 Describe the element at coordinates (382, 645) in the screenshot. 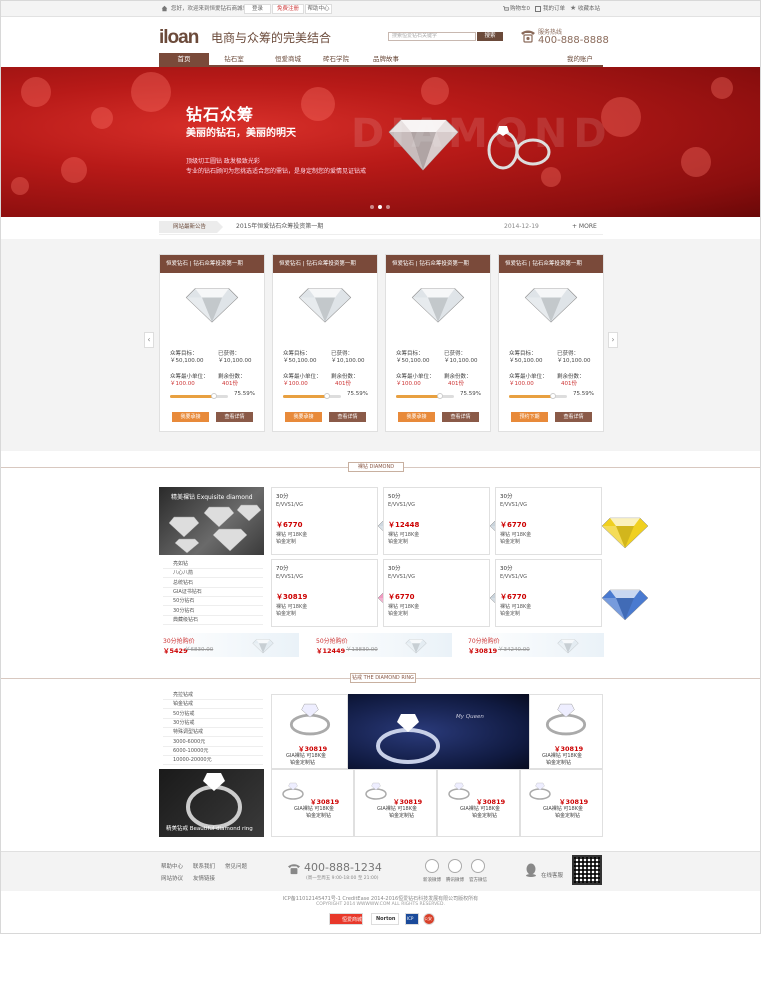

I see `flash-sale-strip: 50分抢购价 ￥12449 ￥13830.00` at that location.